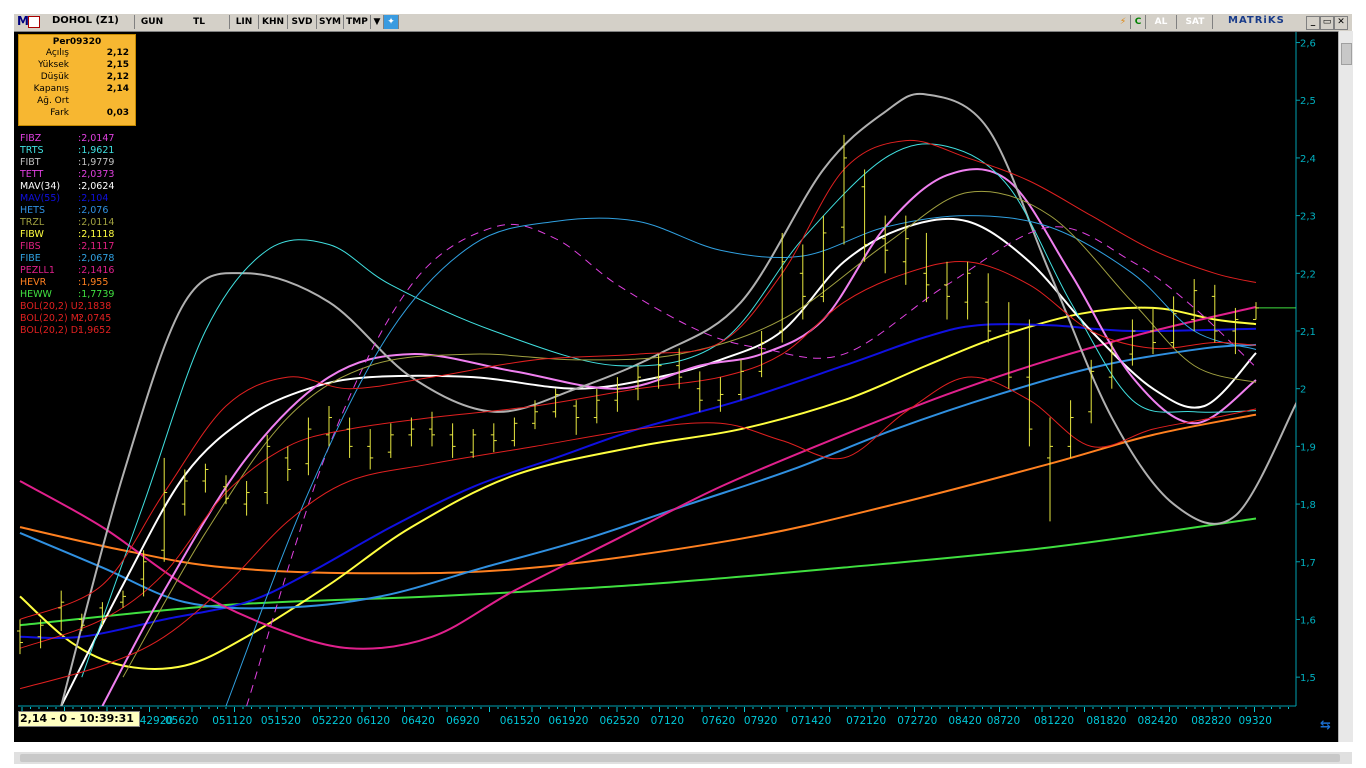  I want to click on lin-button: LIN, so click(244, 22).